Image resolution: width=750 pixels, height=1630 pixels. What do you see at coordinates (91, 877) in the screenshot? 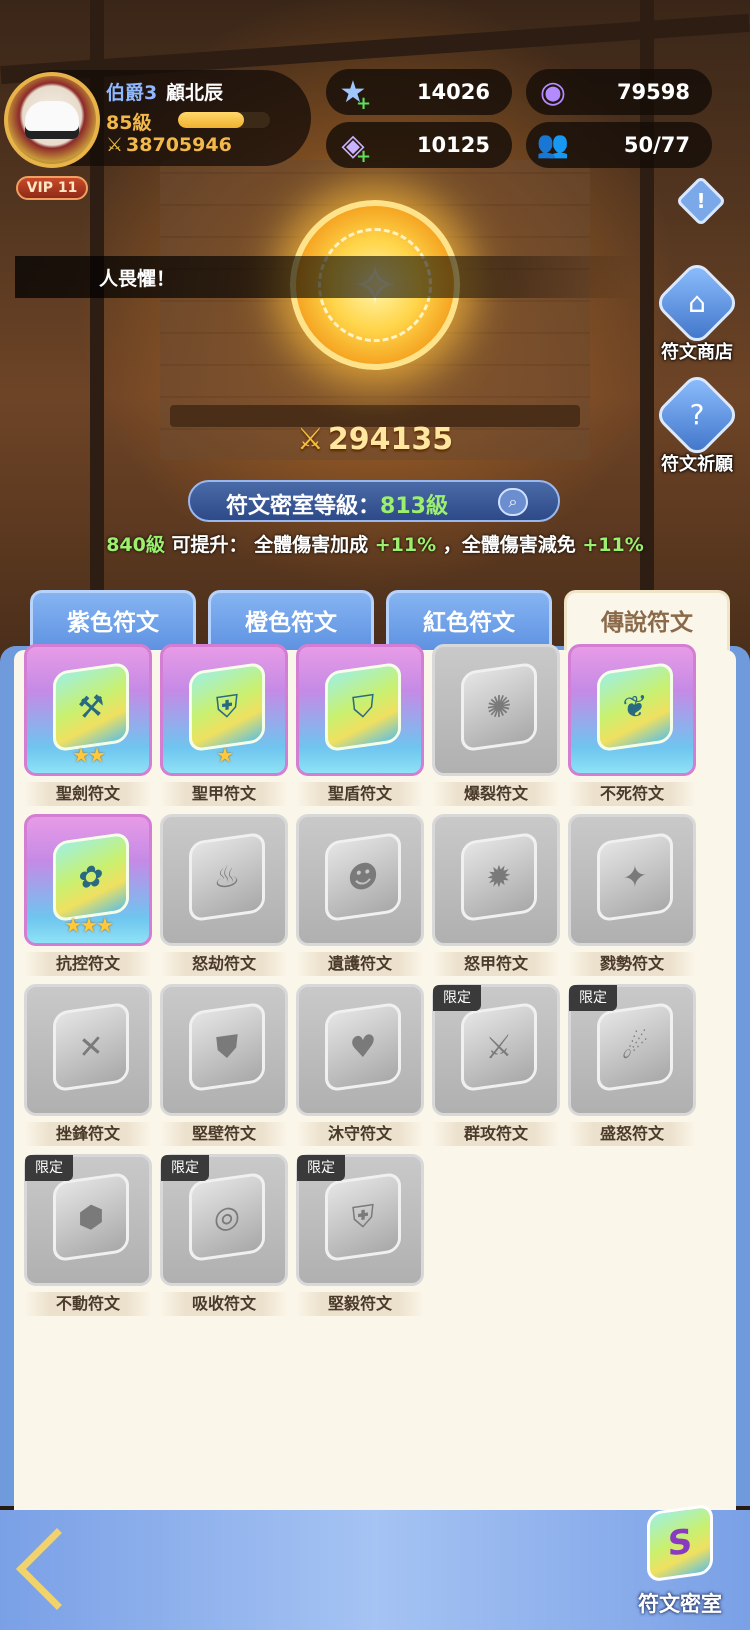
I see `shield-flower-icon: ✿` at bounding box center [91, 877].